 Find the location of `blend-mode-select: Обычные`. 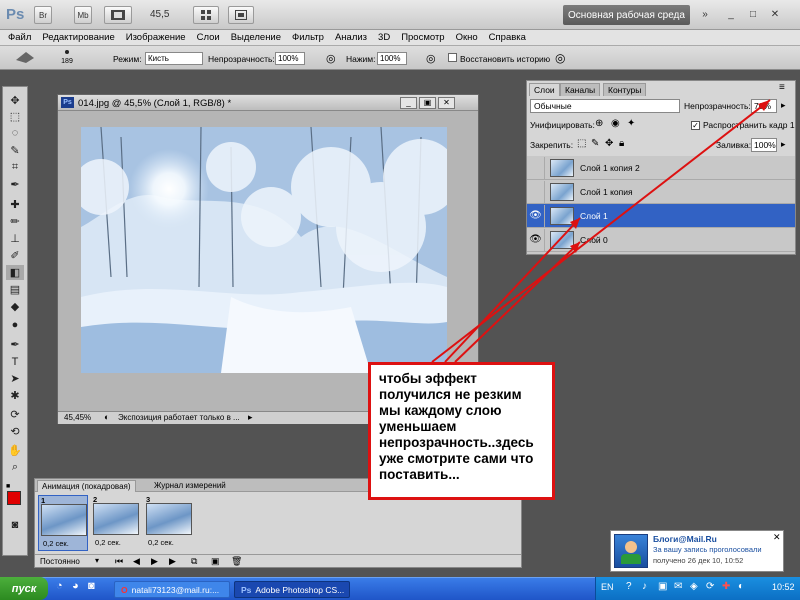

blend-mode-select: Обычные is located at coordinates (605, 106).